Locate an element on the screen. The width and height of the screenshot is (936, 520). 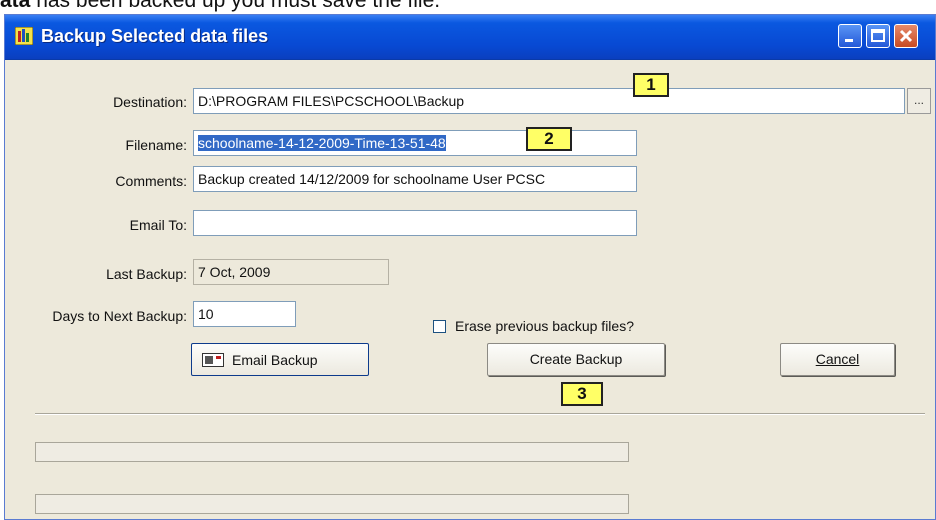
app-icon is located at coordinates (24, 36).